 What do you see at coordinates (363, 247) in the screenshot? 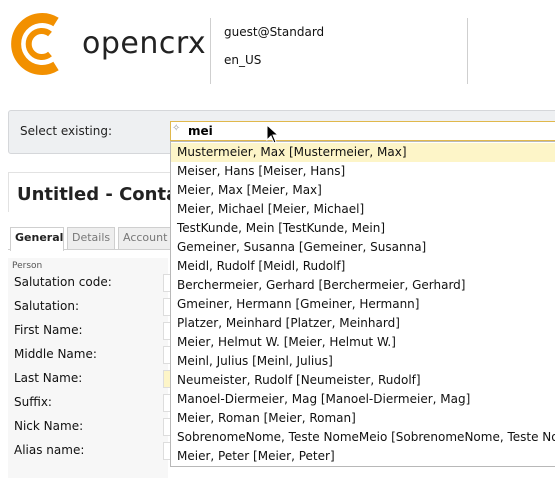
I see `dropdown-item: Gemeiner, Susanna [Gemeiner, Susanna]` at bounding box center [363, 247].